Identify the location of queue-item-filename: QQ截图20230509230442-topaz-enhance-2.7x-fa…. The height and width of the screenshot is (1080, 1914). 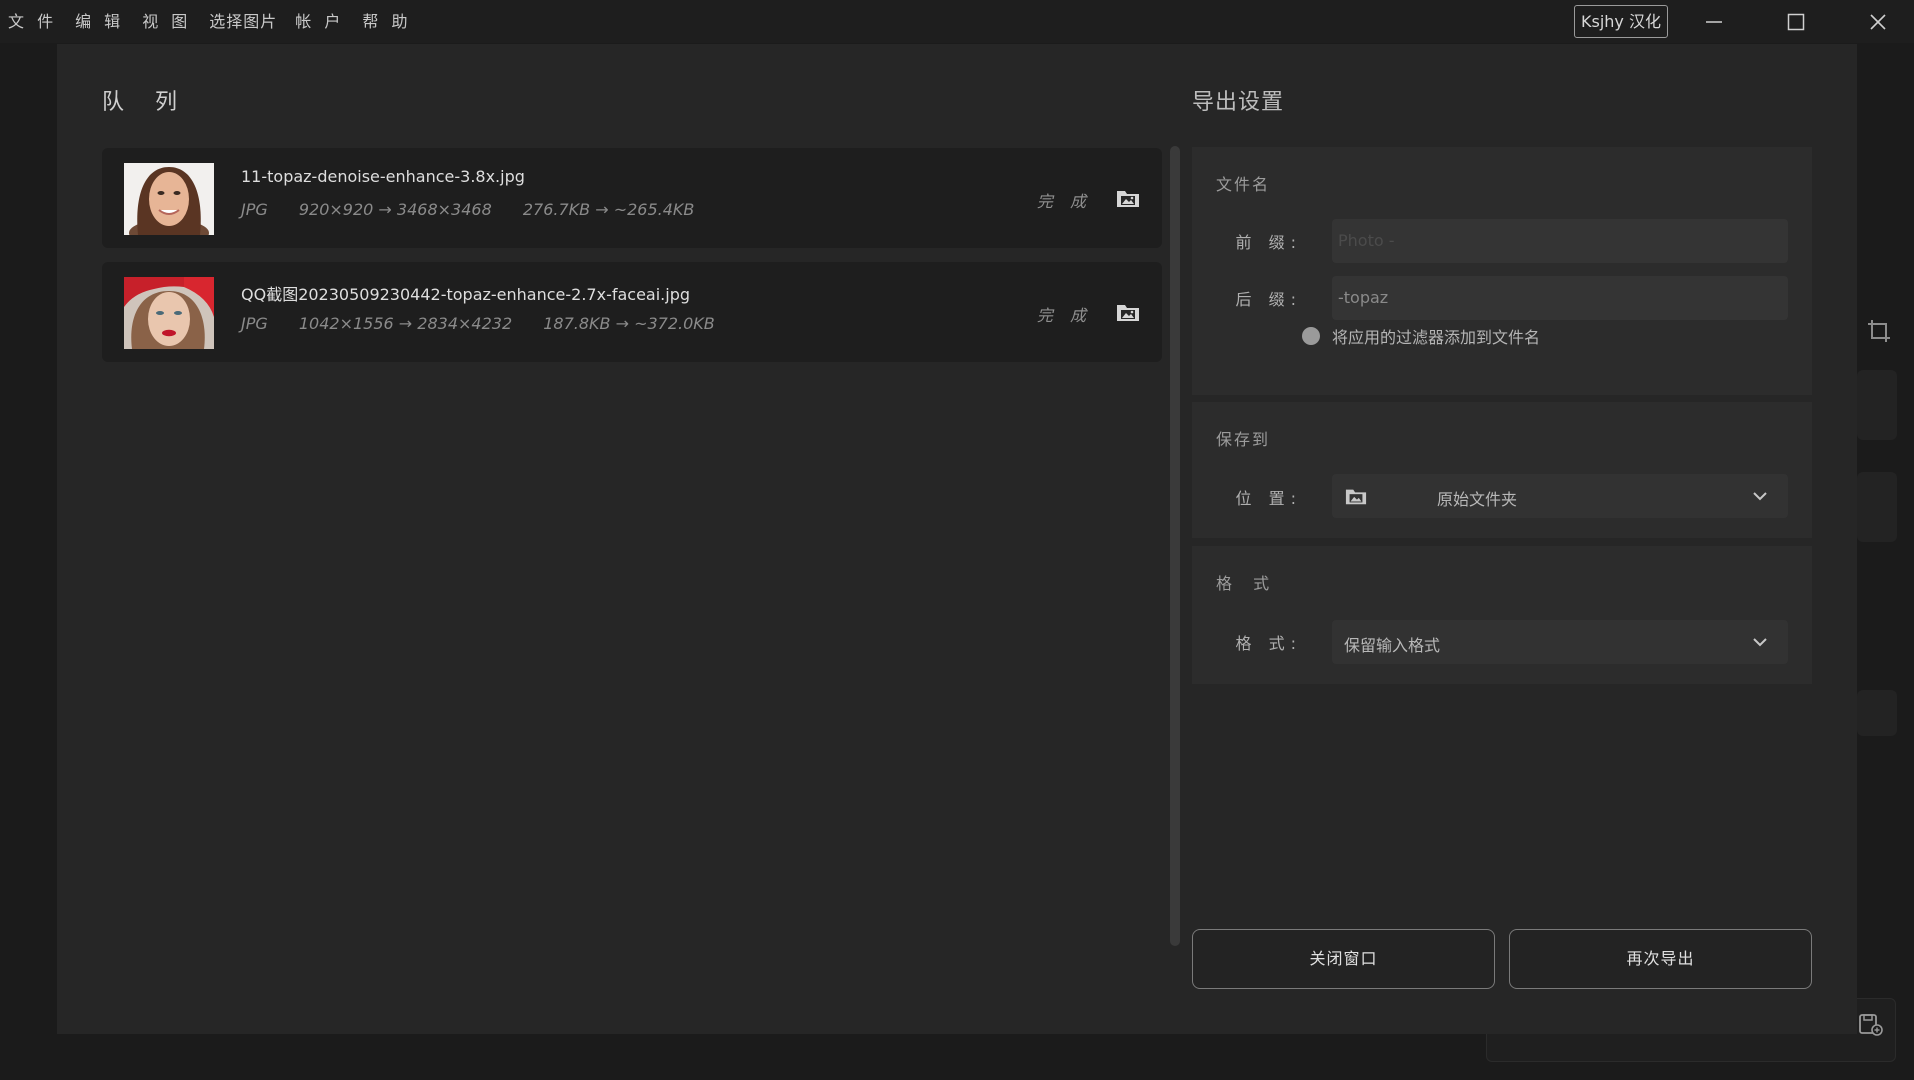
(466, 294).